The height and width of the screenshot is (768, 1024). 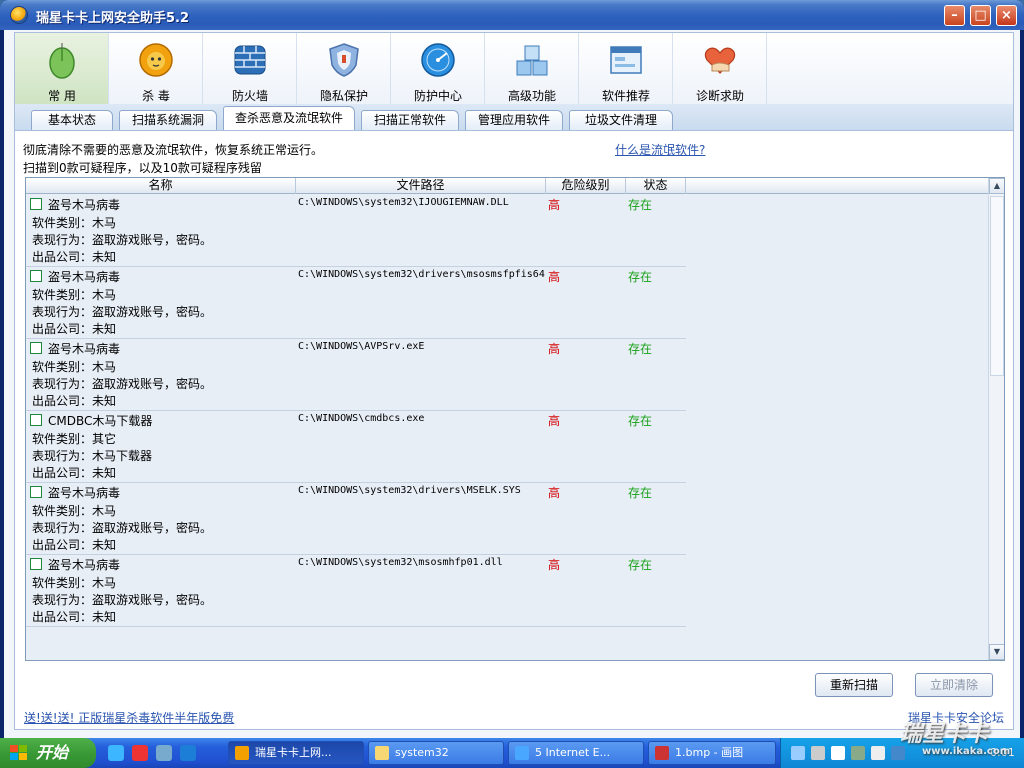 I want to click on close-button: ×, so click(x=1006, y=15).